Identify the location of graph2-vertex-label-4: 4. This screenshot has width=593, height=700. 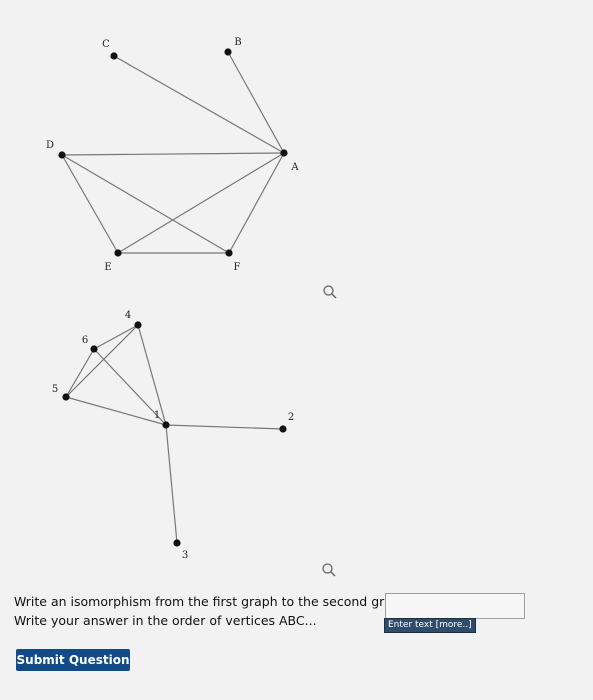
(128, 315).